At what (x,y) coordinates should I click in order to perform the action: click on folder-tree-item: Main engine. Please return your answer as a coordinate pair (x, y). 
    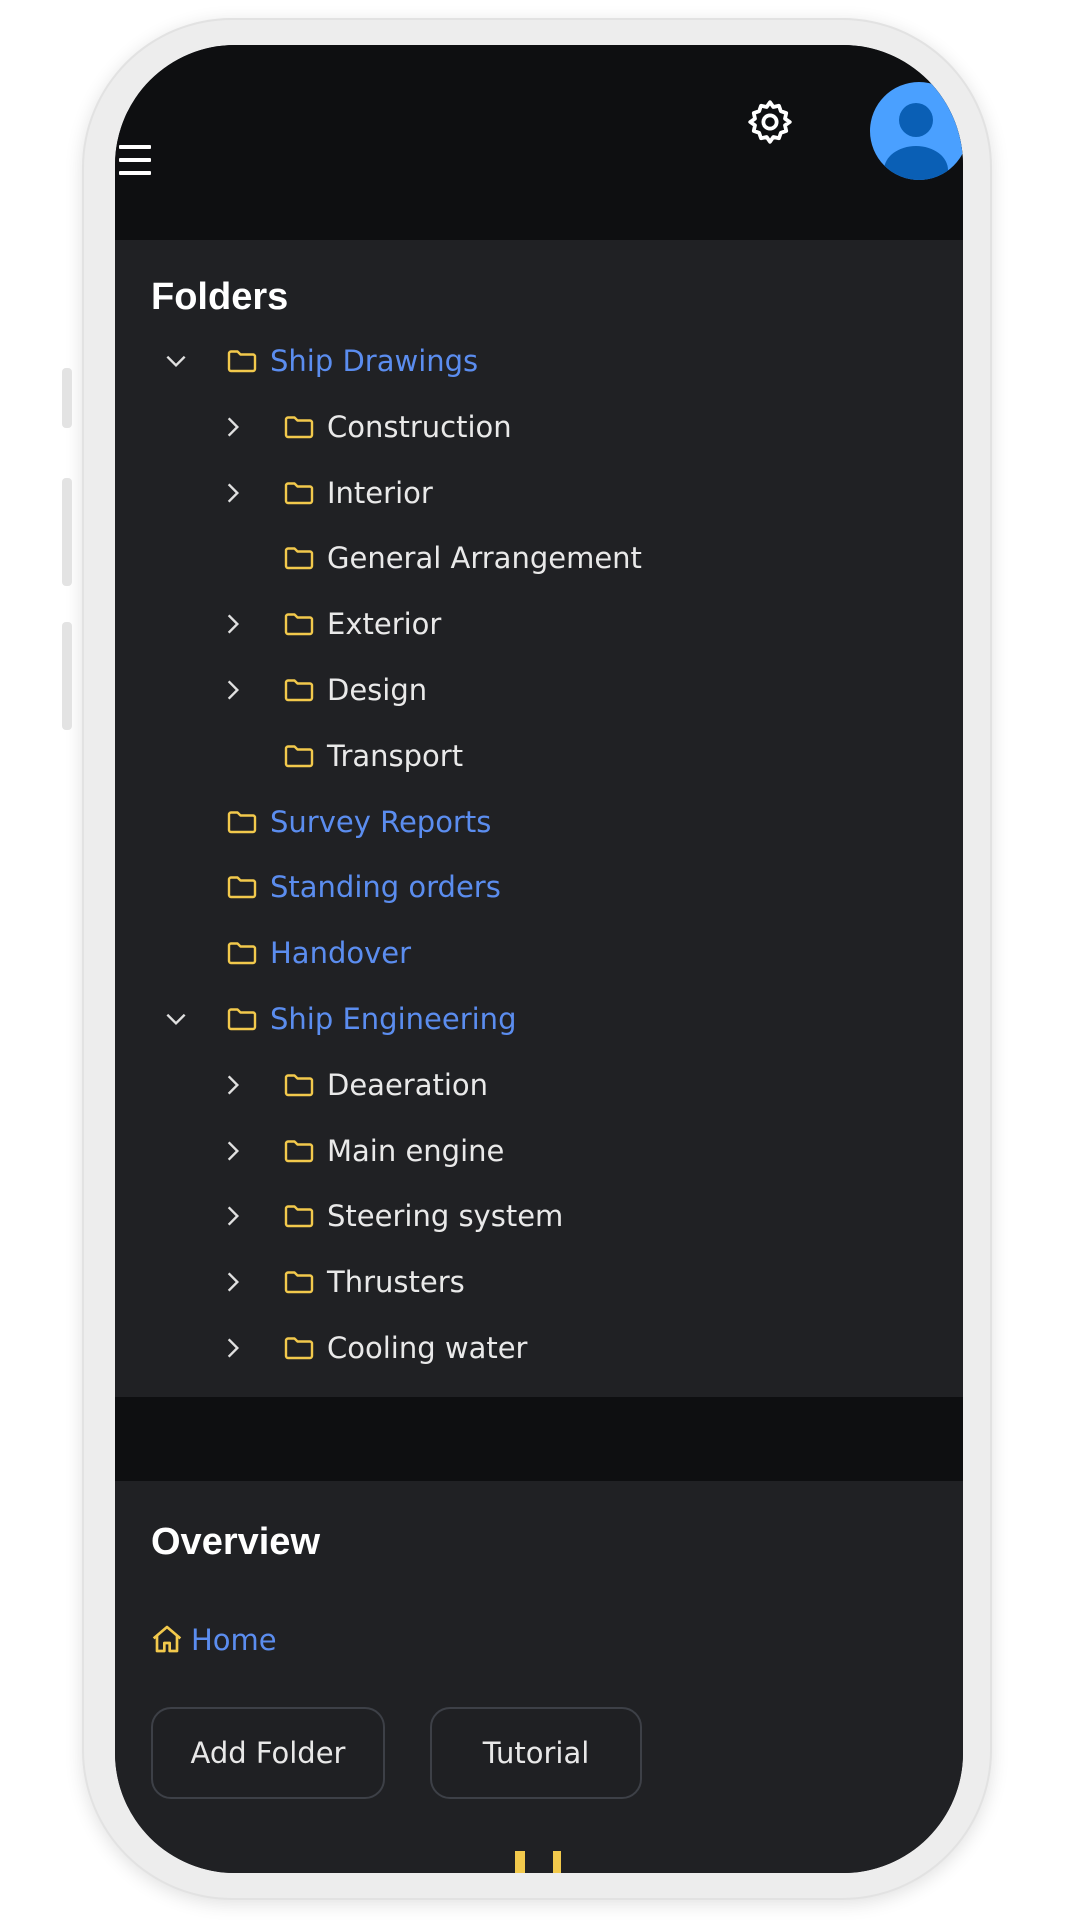
    Looking at the image, I should click on (539, 1151).